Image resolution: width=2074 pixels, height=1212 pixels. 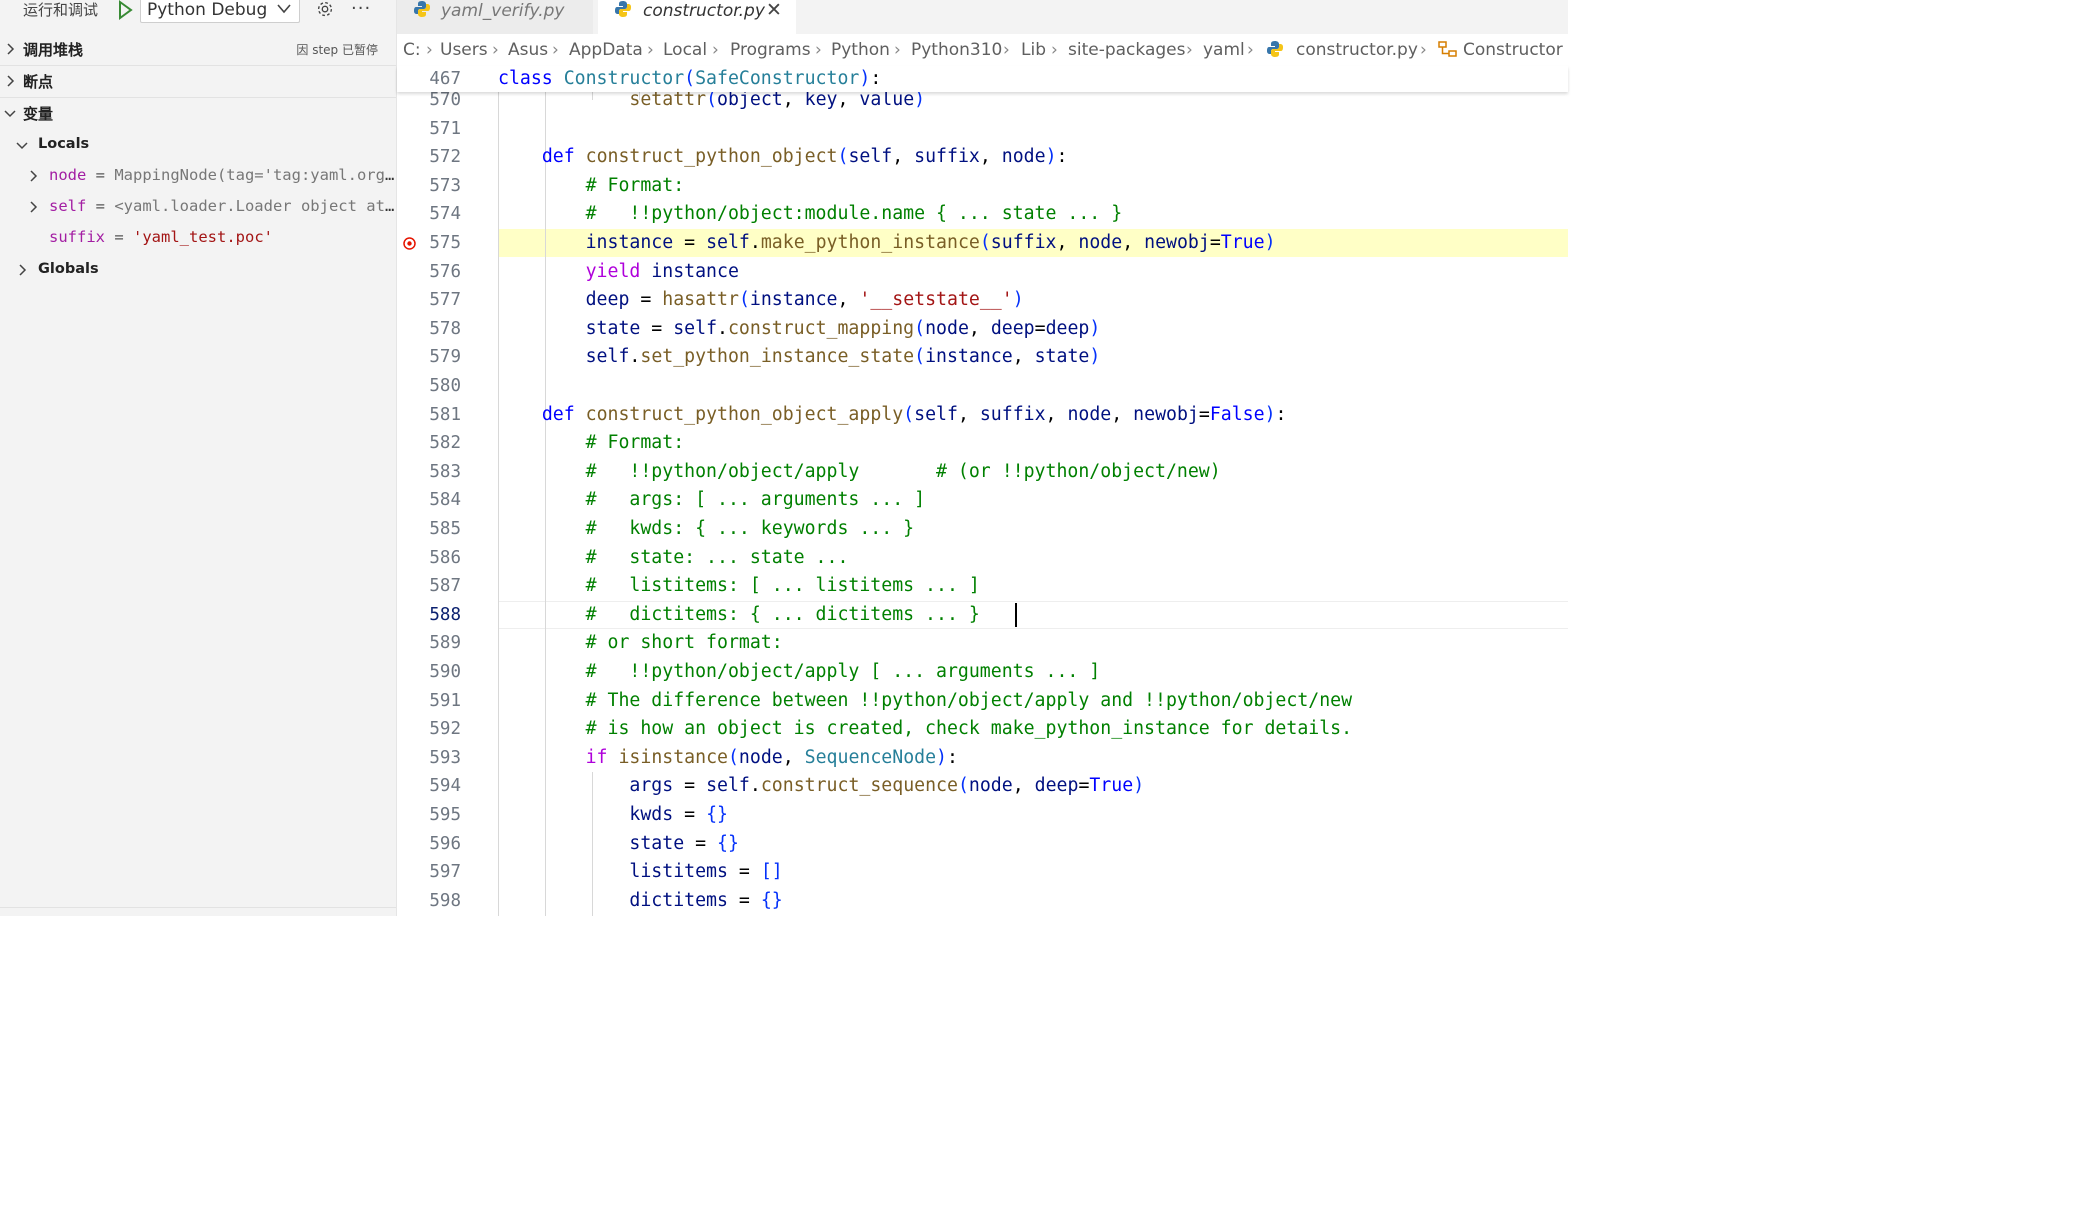 What do you see at coordinates (706, 528) in the screenshot?
I see `code-text: # kwds: { ... keywords ... }` at bounding box center [706, 528].